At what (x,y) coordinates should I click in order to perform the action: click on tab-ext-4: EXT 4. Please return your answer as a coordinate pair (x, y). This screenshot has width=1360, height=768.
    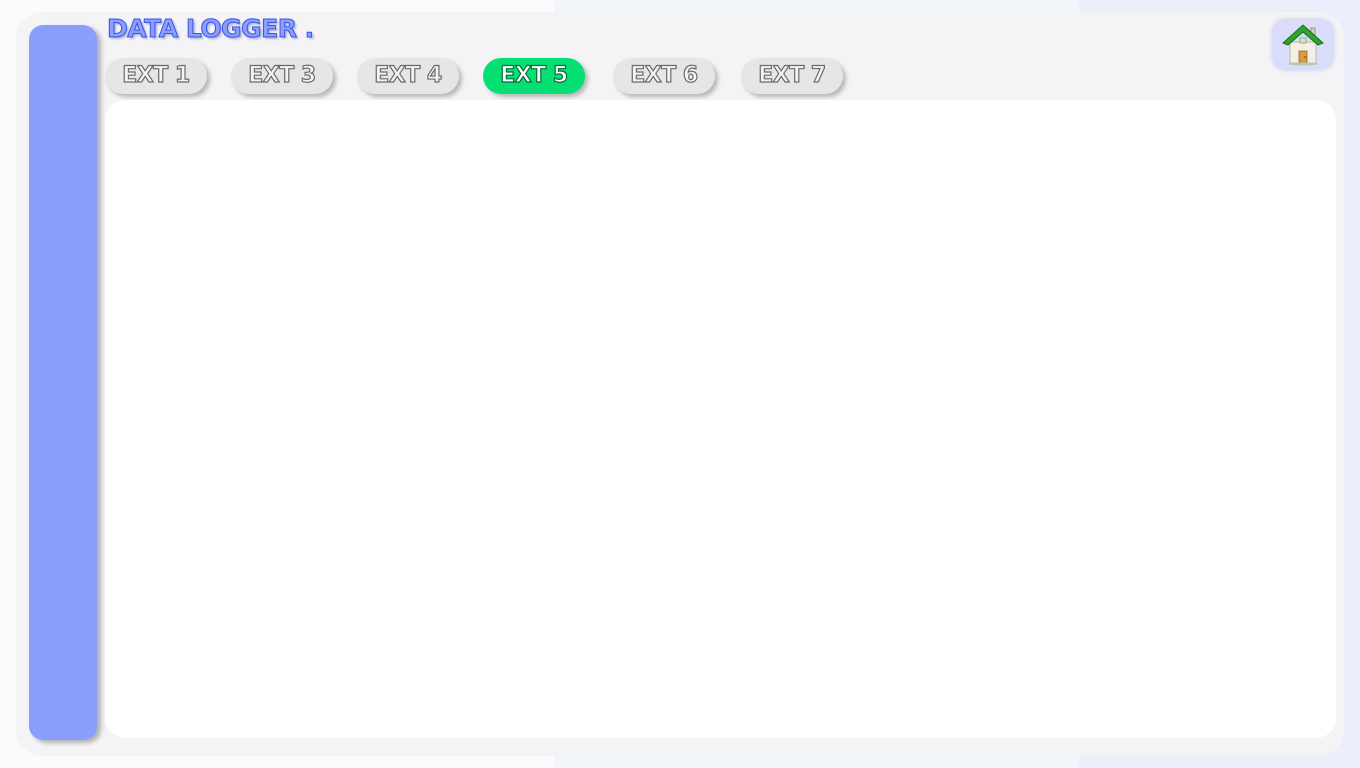
    Looking at the image, I should click on (408, 76).